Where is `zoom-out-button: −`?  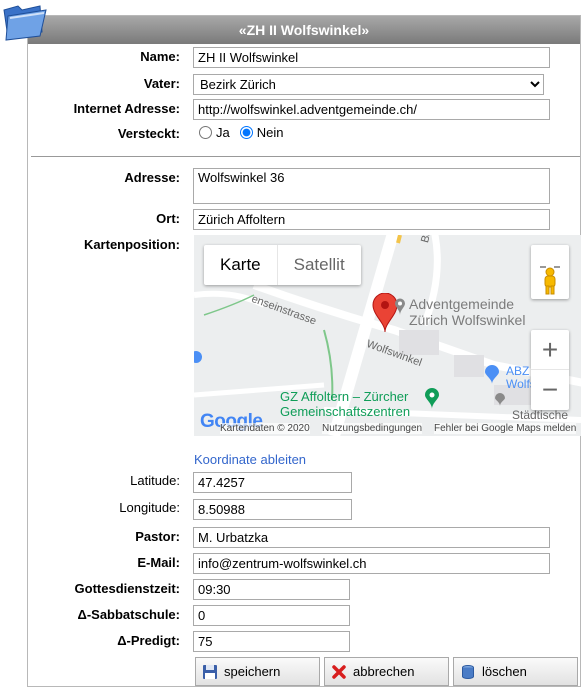
zoom-out-button: − is located at coordinates (550, 390).